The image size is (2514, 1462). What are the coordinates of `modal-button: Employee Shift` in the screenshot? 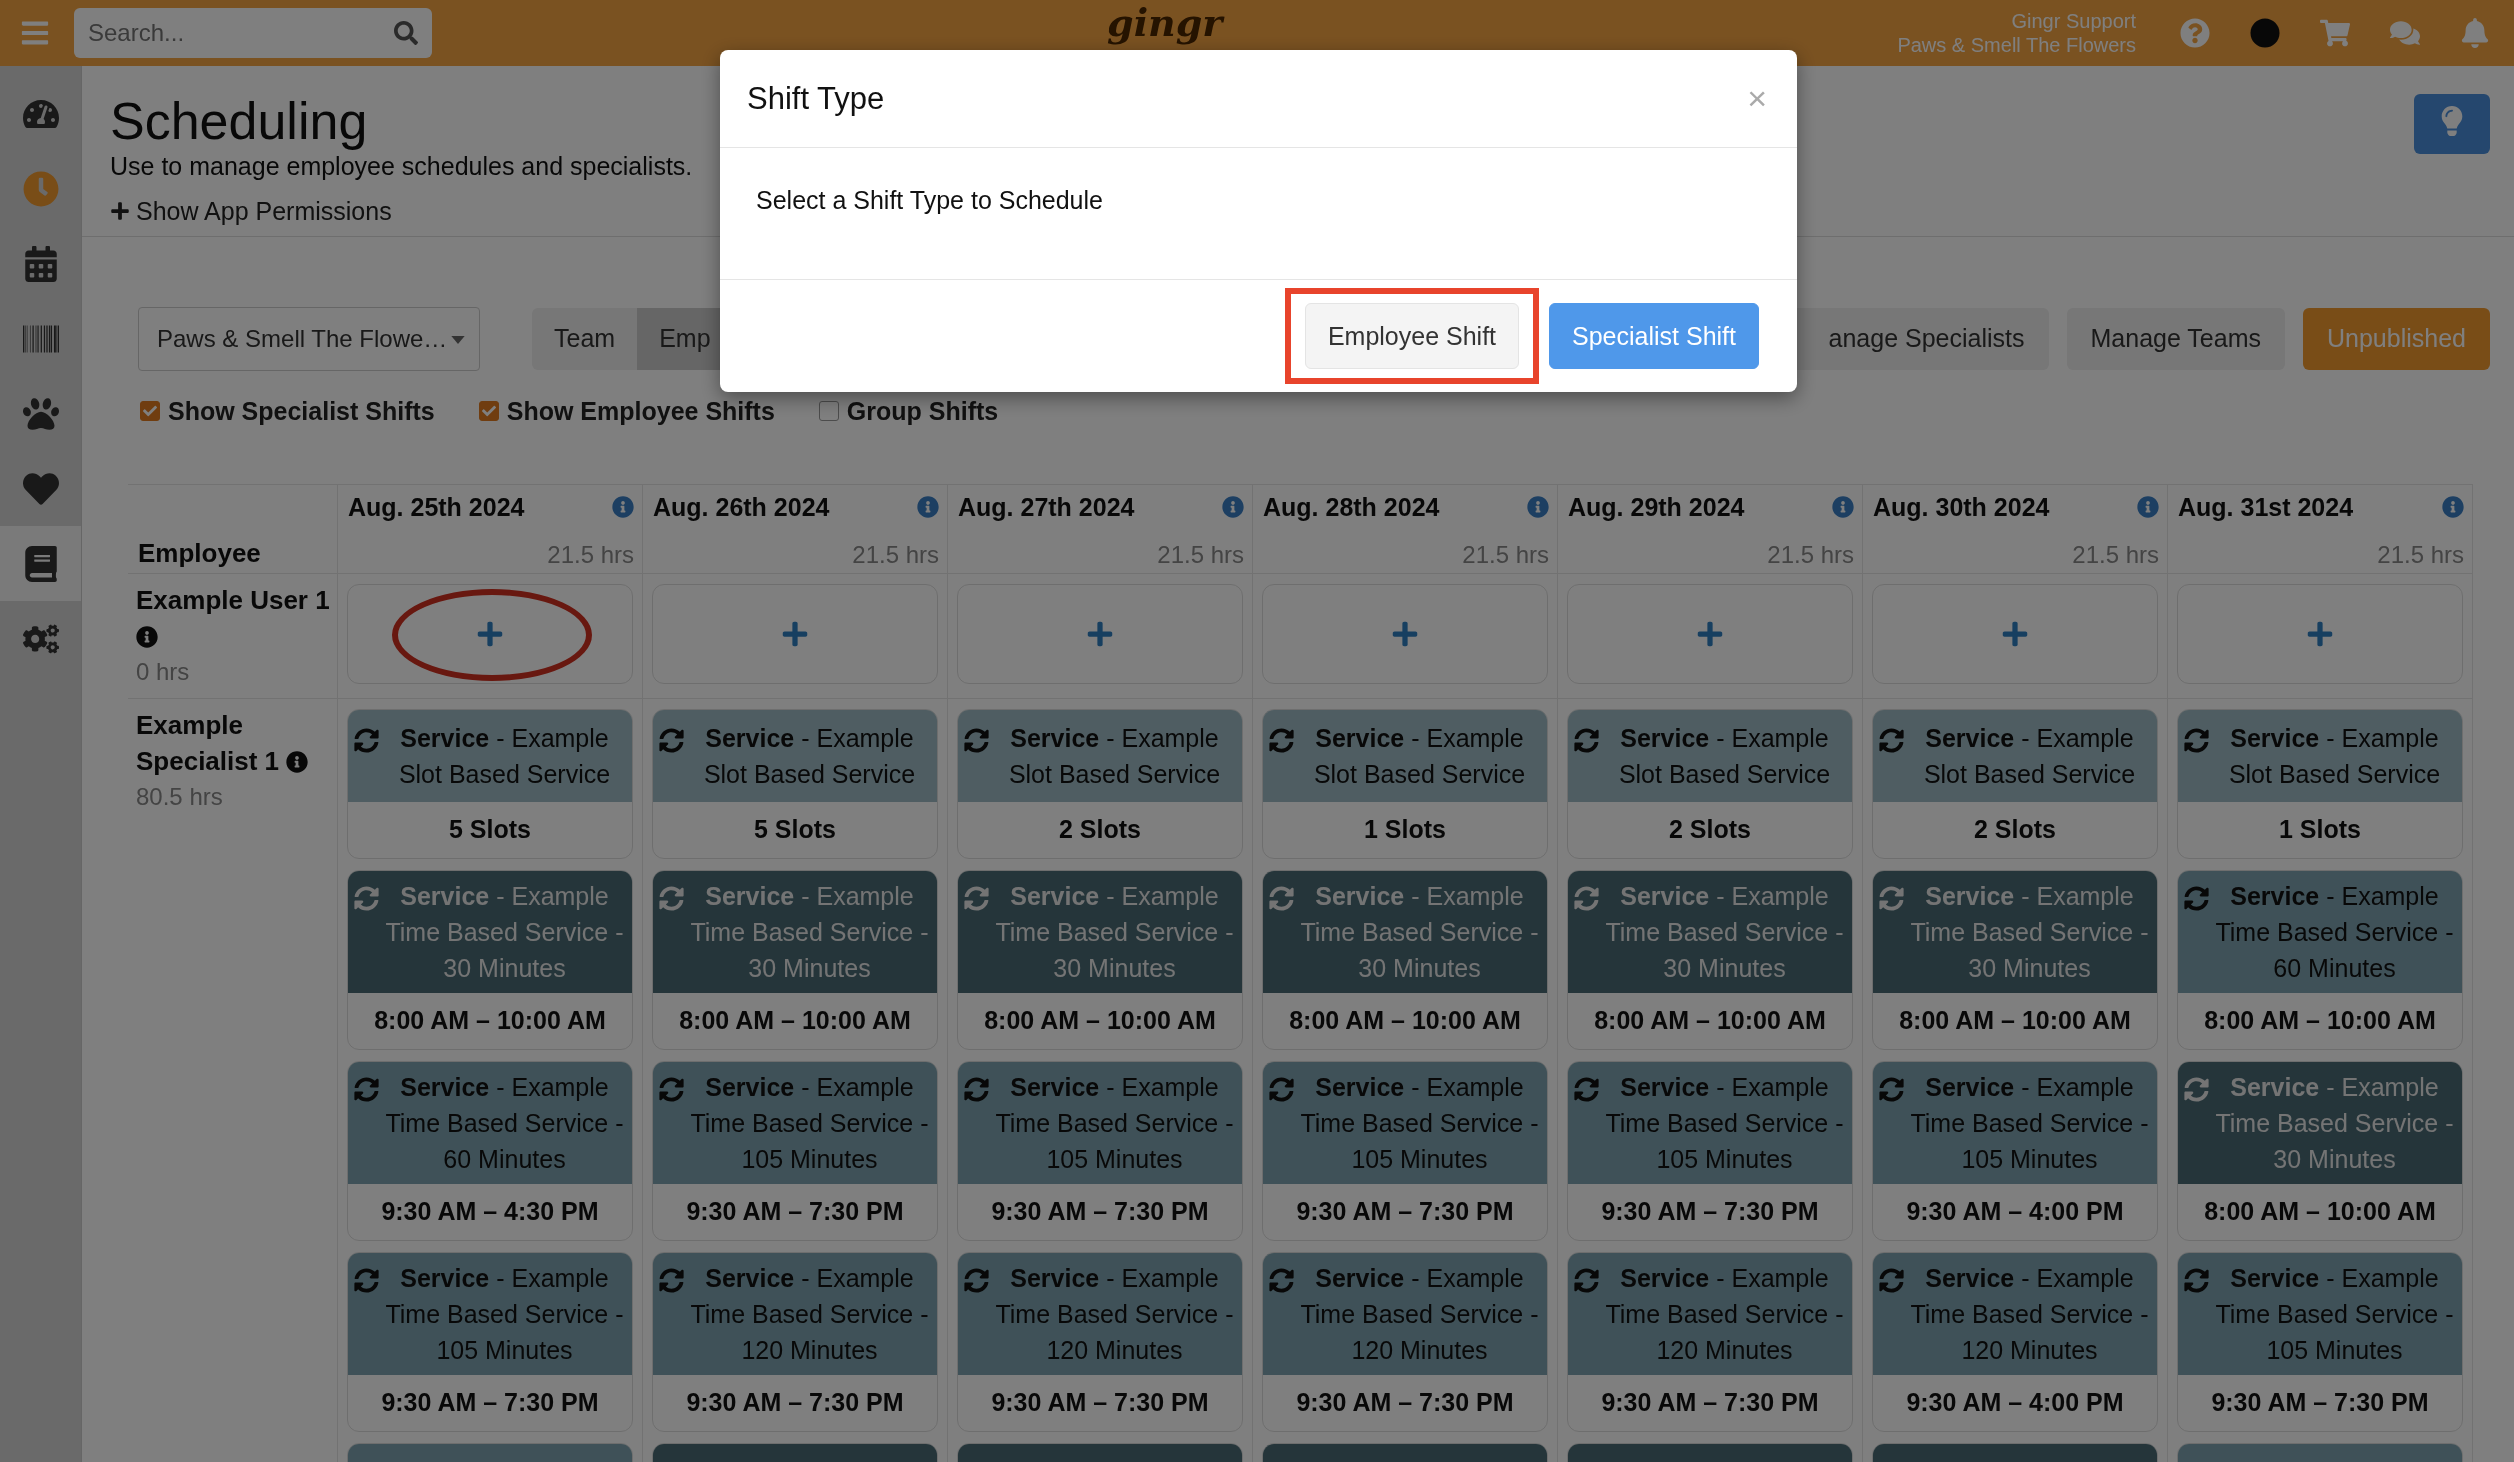 It's located at (1412, 336).